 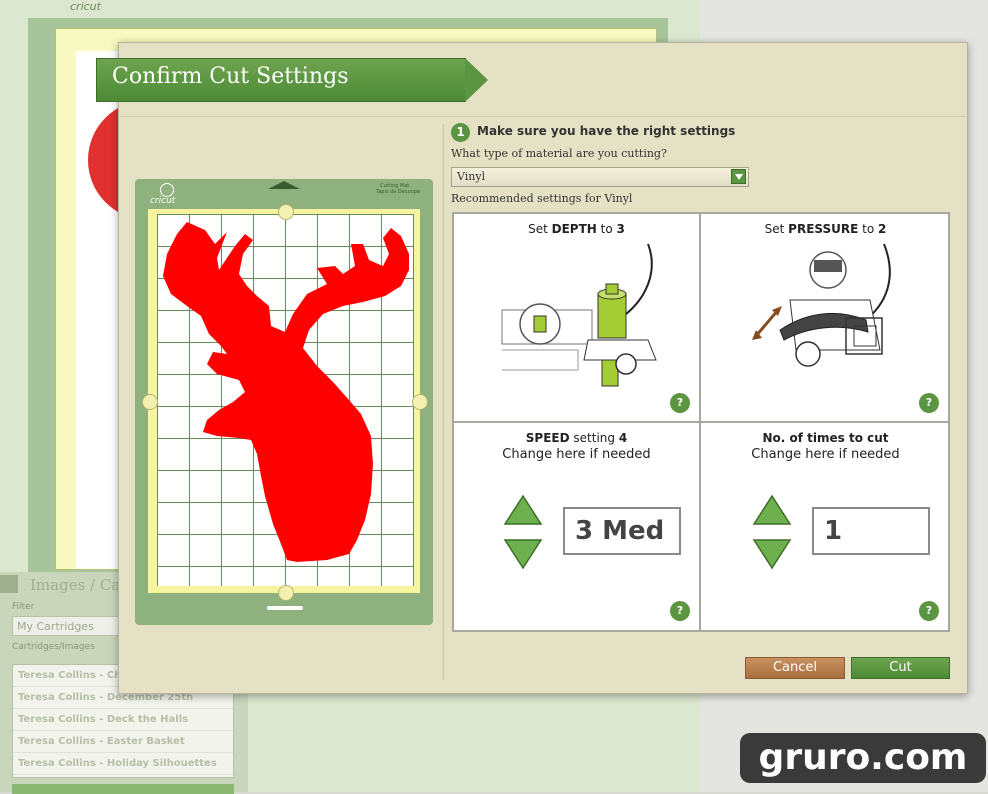 What do you see at coordinates (795, 668) in the screenshot?
I see `cancel-button: Cancel` at bounding box center [795, 668].